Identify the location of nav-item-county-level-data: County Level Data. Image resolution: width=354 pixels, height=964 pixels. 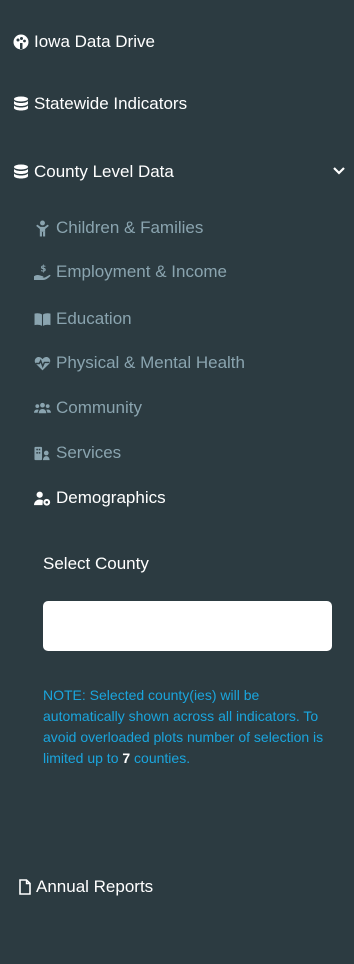
(177, 172).